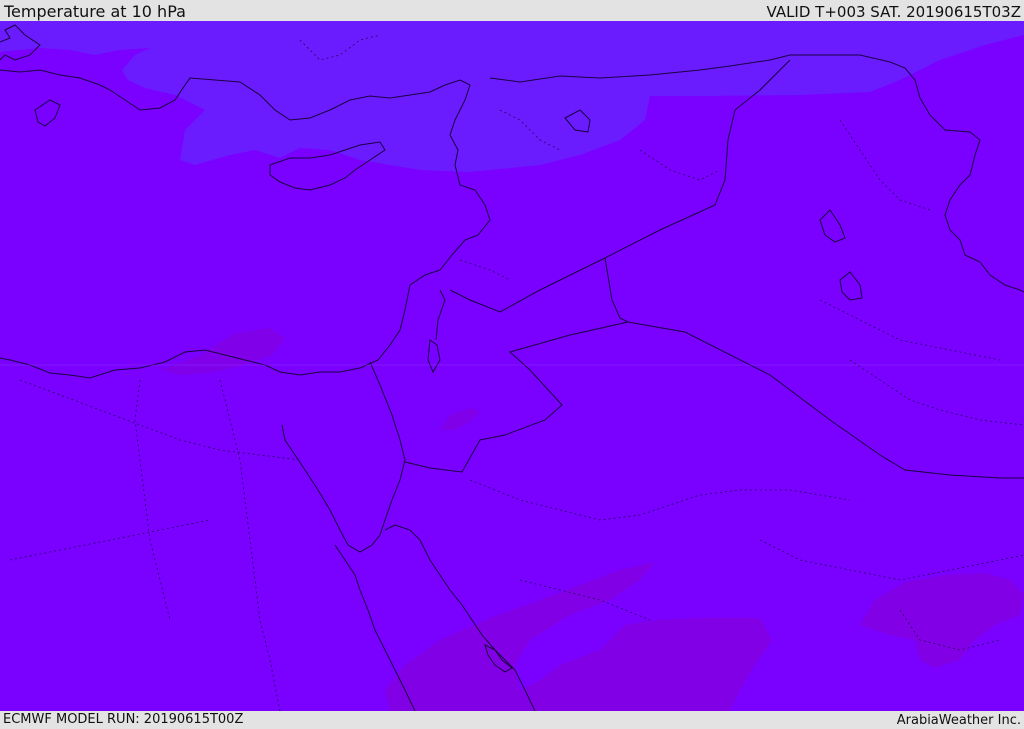 The image size is (1024, 729). What do you see at coordinates (95, 11) in the screenshot?
I see `map-title: Temperature at 10 hPa` at bounding box center [95, 11].